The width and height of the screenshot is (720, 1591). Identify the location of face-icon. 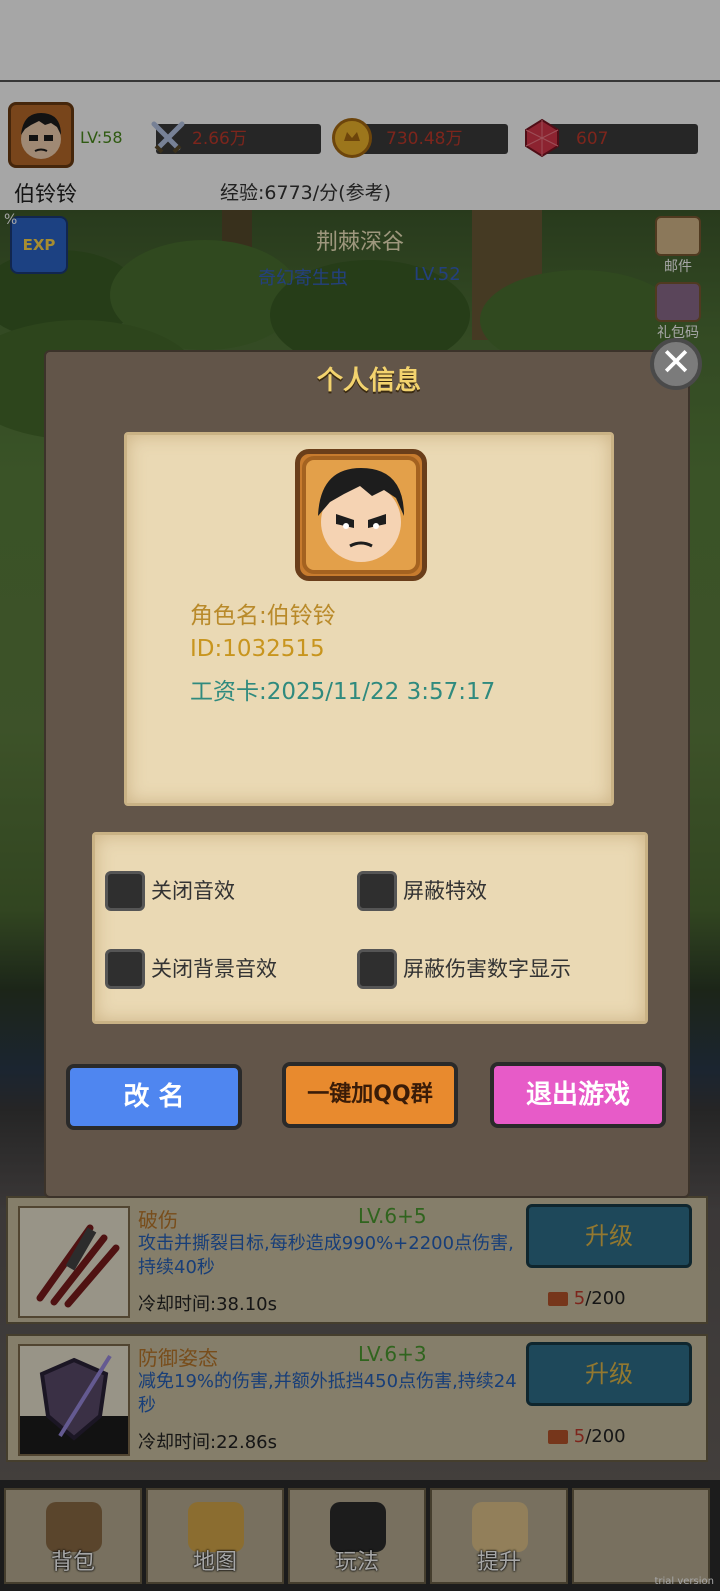
(361, 515).